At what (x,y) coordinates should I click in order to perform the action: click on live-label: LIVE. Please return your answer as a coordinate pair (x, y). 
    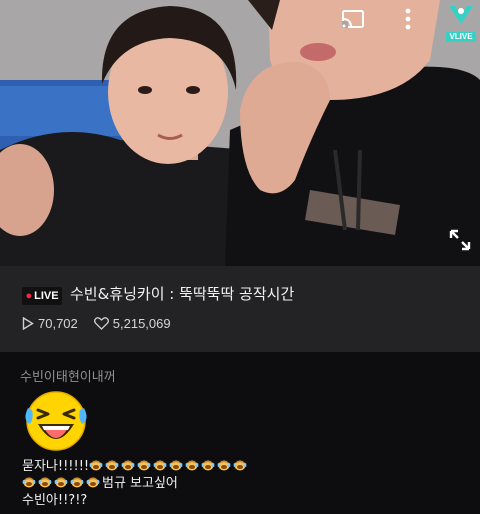
    Looking at the image, I should click on (46, 296).